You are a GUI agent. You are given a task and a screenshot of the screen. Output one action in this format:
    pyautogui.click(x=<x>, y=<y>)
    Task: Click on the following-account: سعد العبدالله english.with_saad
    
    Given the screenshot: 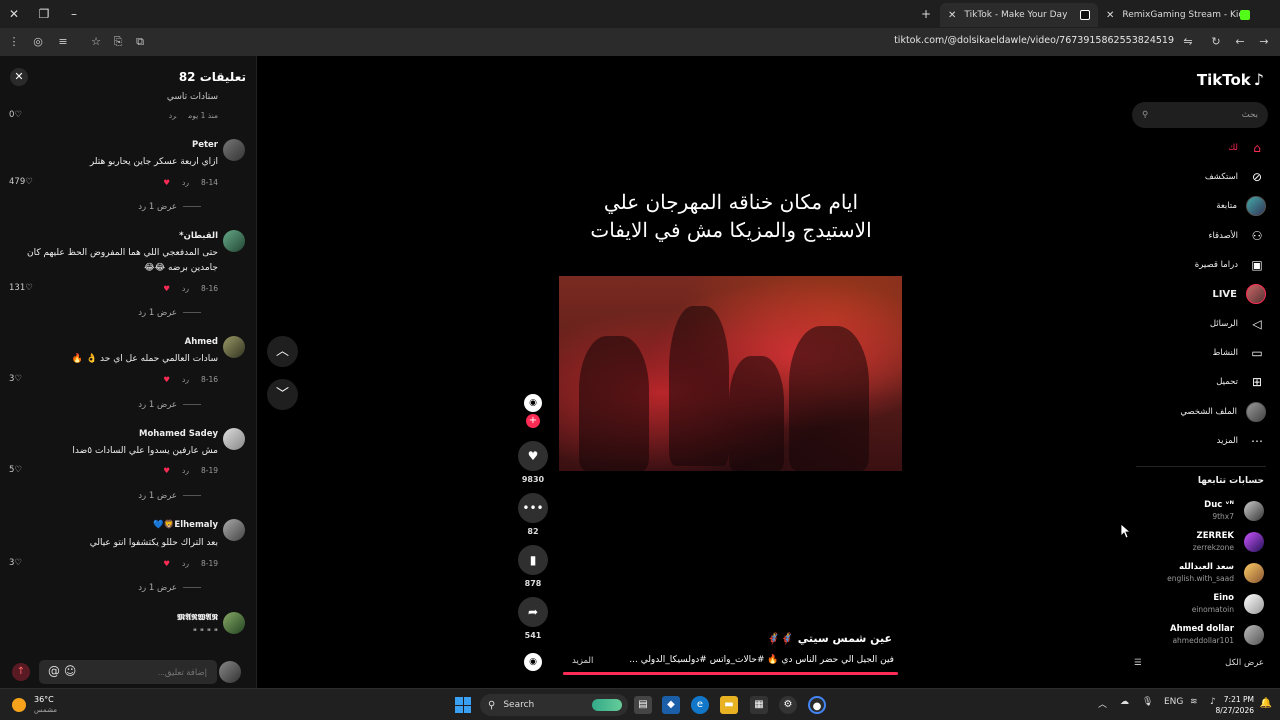 What is the action you would take?
    pyautogui.click(x=1199, y=573)
    